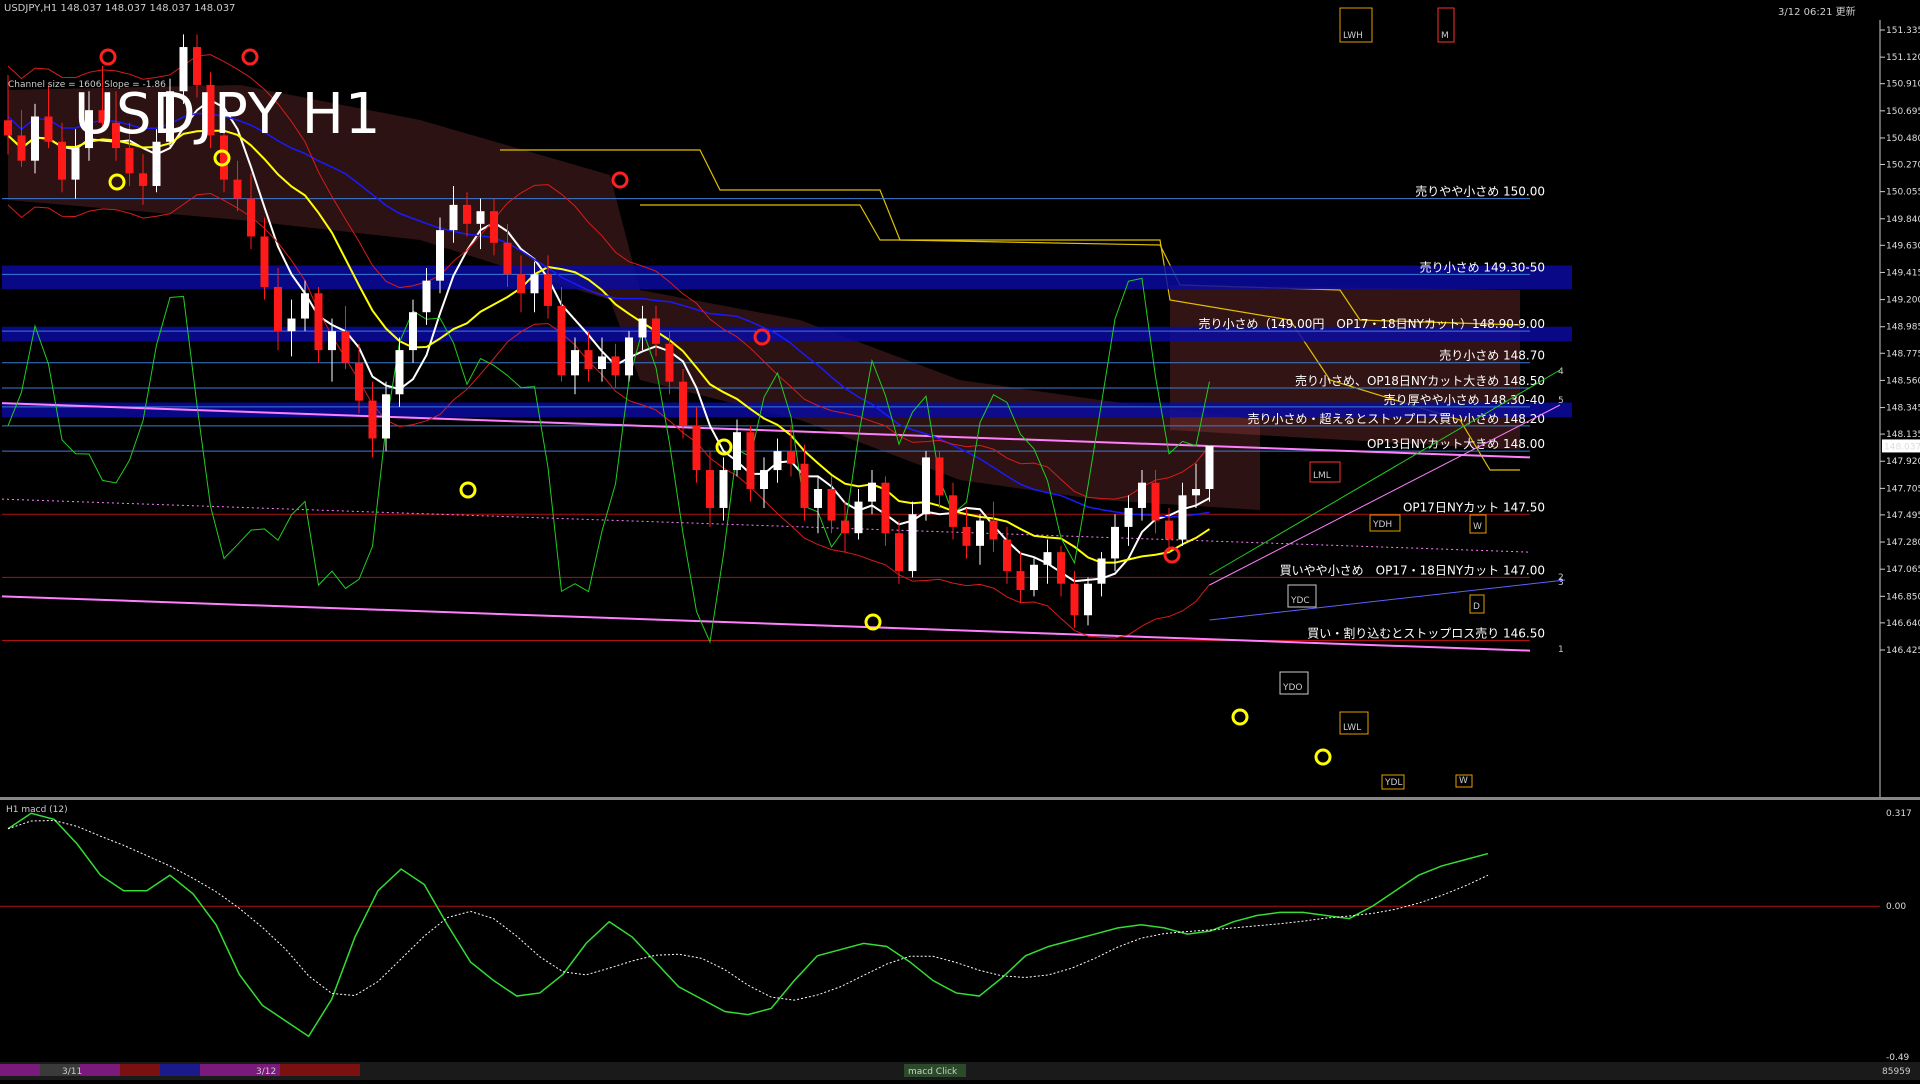  What do you see at coordinates (1382, 525) in the screenshot?
I see `marker-ydh: YDH` at bounding box center [1382, 525].